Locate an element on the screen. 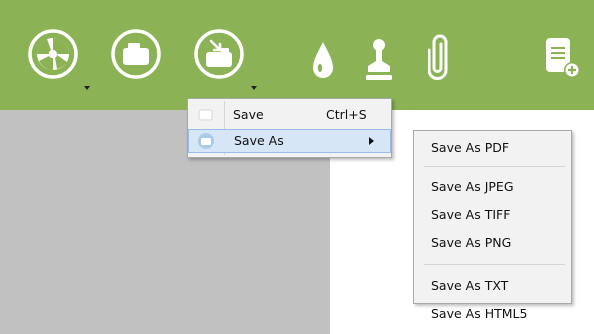  save-as-icon is located at coordinates (206, 141).